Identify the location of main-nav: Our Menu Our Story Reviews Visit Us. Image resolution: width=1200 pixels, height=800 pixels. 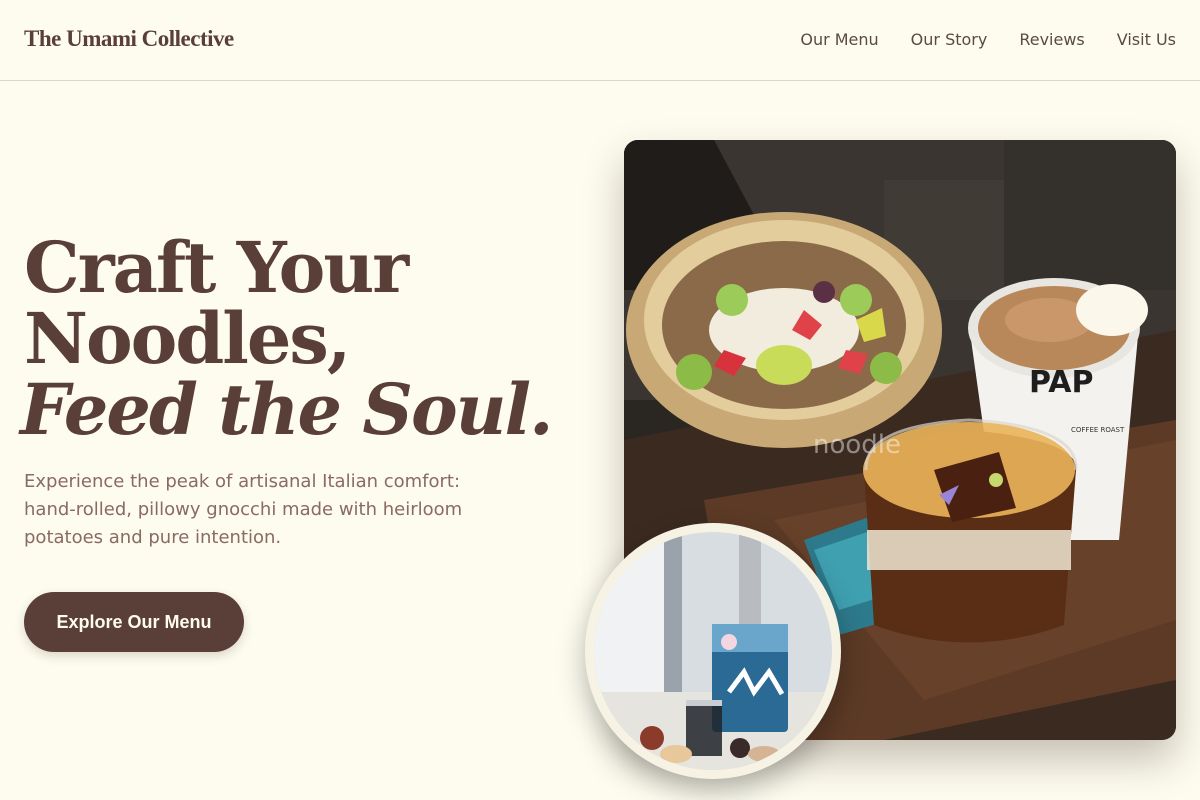
(988, 39).